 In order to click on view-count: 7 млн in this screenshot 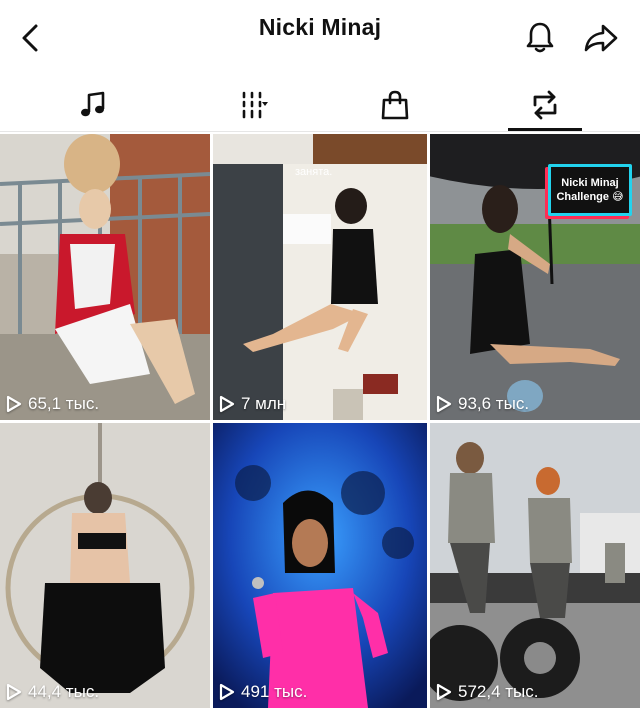, I will do `click(252, 404)`.